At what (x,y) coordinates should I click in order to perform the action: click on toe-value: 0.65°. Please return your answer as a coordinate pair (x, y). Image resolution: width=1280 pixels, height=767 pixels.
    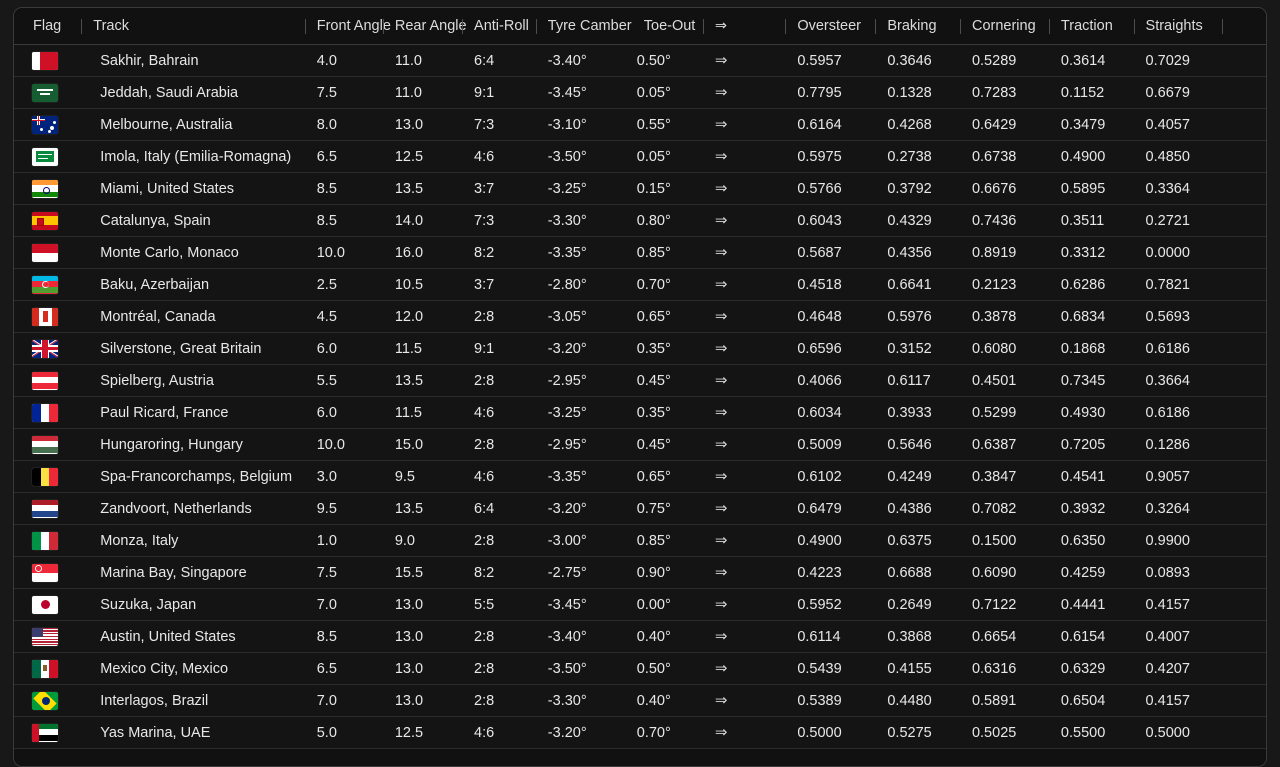
    Looking at the image, I should click on (653, 316).